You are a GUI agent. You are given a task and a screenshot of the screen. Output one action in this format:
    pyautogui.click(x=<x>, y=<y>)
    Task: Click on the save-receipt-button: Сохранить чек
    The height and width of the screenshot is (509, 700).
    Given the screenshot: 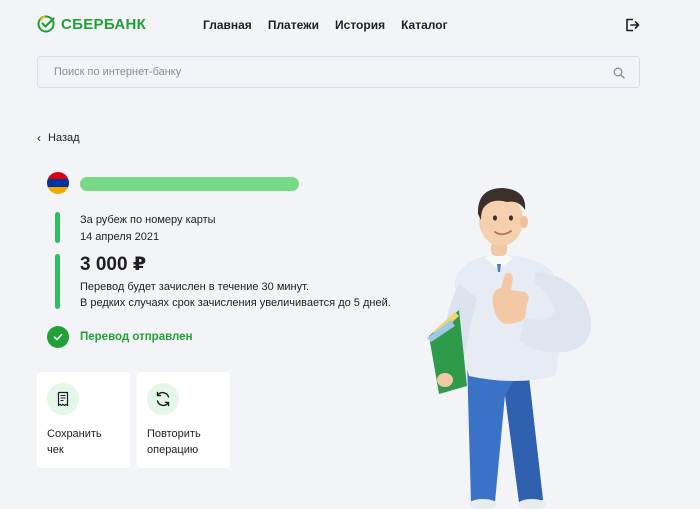 What is the action you would take?
    pyautogui.click(x=83, y=420)
    